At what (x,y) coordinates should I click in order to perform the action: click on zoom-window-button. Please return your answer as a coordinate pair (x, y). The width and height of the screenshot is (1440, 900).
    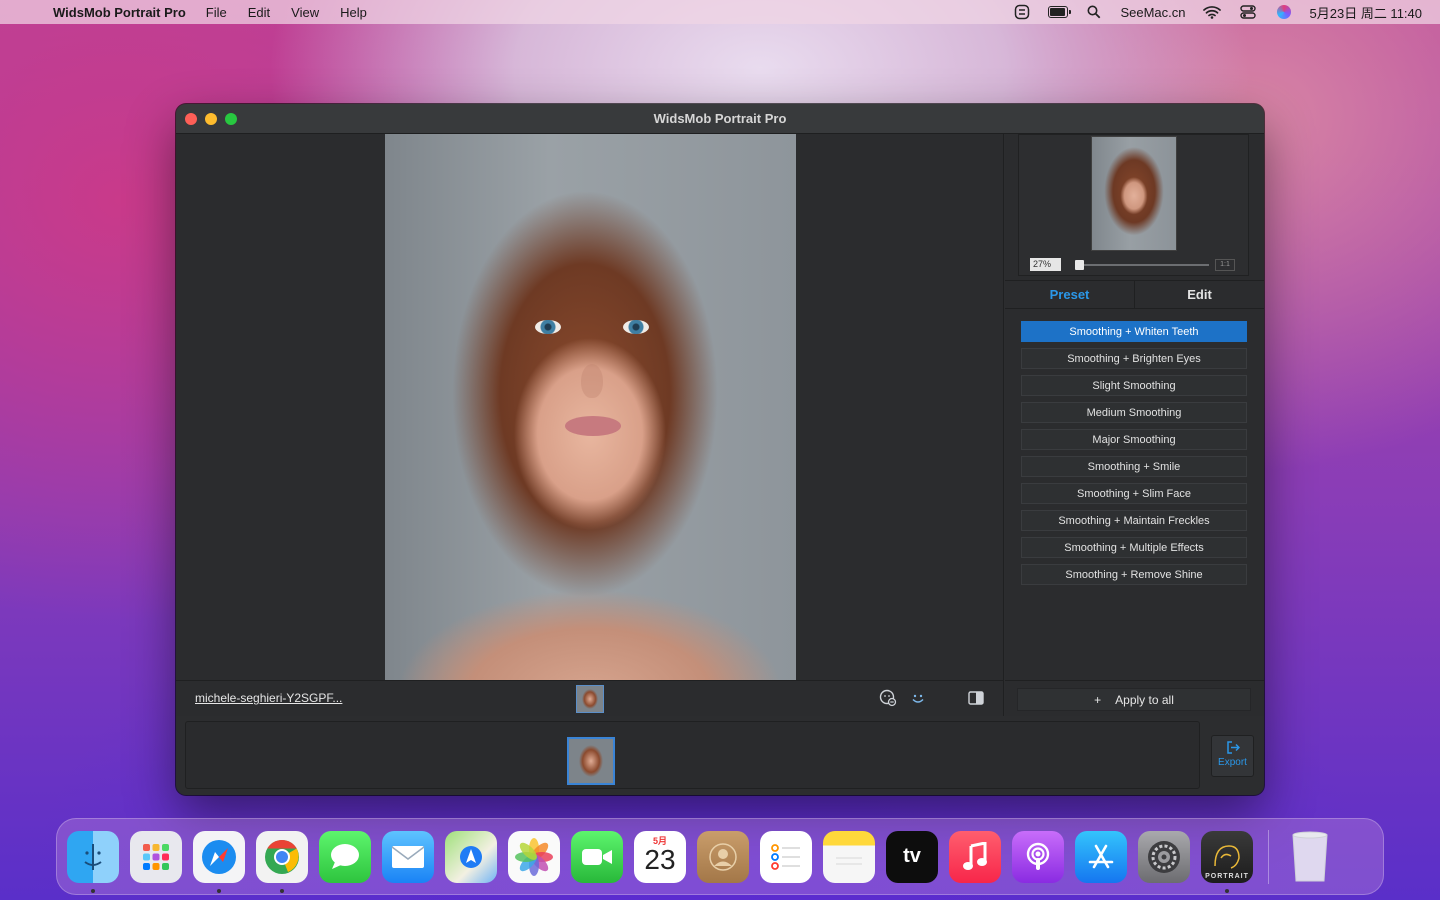
    Looking at the image, I should click on (231, 119).